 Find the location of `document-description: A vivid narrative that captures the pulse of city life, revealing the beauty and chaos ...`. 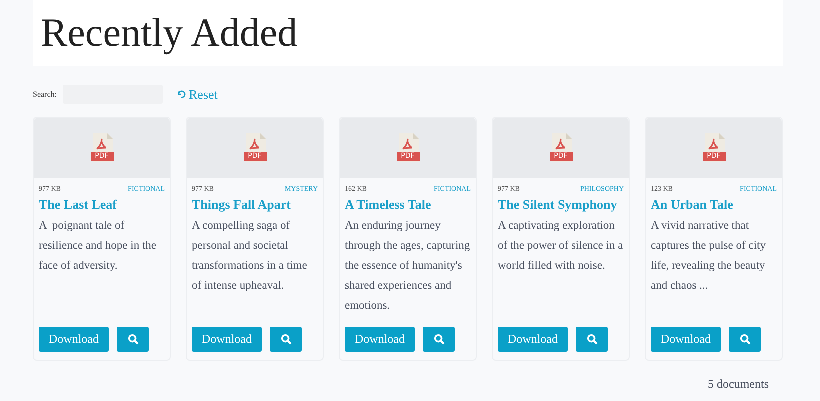

document-description: A vivid narrative that captures the pulse of city life, revealing the beauty and chaos ... is located at coordinates (709, 256).